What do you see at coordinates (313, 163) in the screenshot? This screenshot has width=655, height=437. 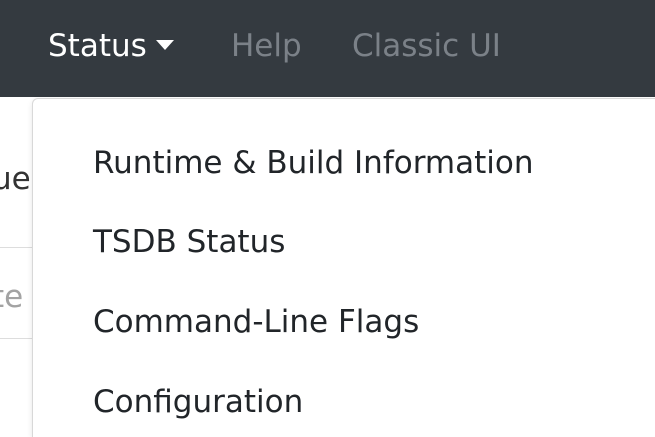 I see `dropdown-item-runtime-build-info: Runtime & Build Information` at bounding box center [313, 163].